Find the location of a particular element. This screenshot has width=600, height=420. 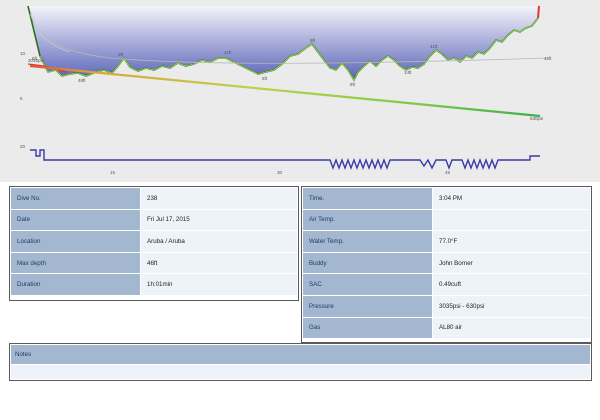

dive-no-label: Dive No. is located at coordinates (75, 198).